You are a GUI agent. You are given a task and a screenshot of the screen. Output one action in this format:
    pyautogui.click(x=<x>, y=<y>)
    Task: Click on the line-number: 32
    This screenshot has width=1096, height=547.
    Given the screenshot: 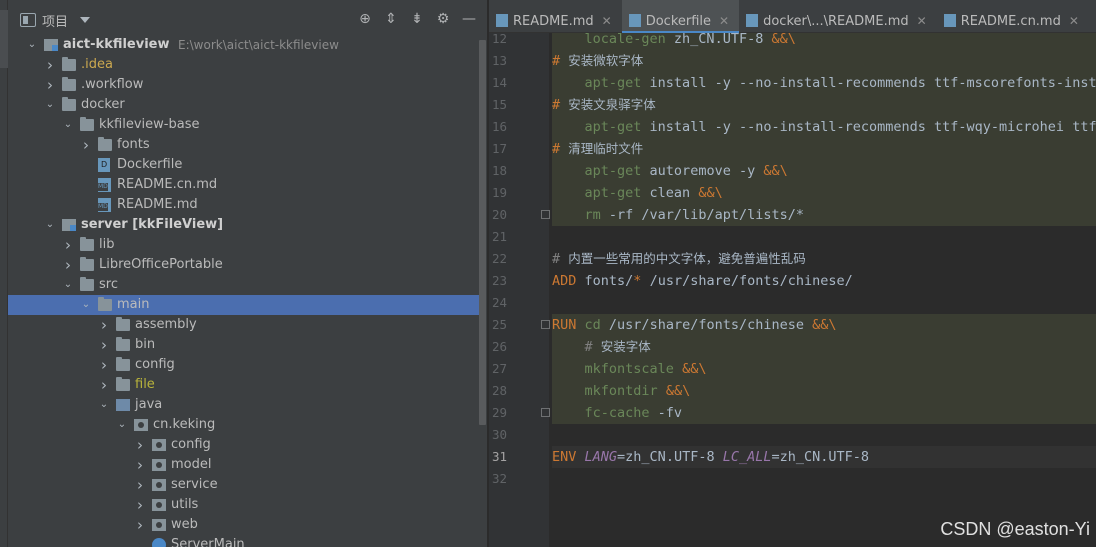 What is the action you would take?
    pyautogui.click(x=499, y=478)
    